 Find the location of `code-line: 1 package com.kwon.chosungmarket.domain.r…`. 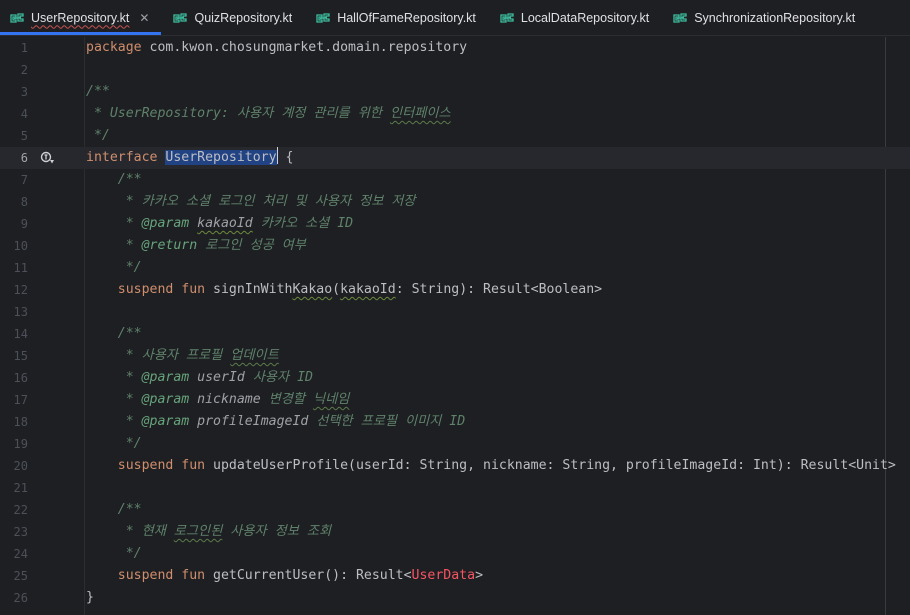

code-line: 1 package com.kwon.chosungmarket.domain.r… is located at coordinates (455, 48).